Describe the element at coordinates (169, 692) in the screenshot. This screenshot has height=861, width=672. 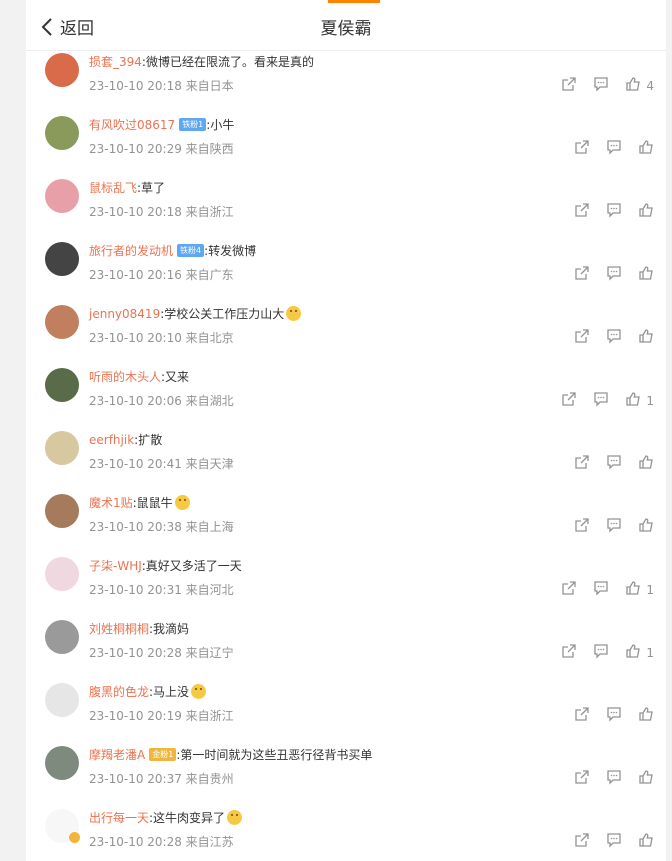
I see `comment-text: :马上没` at that location.